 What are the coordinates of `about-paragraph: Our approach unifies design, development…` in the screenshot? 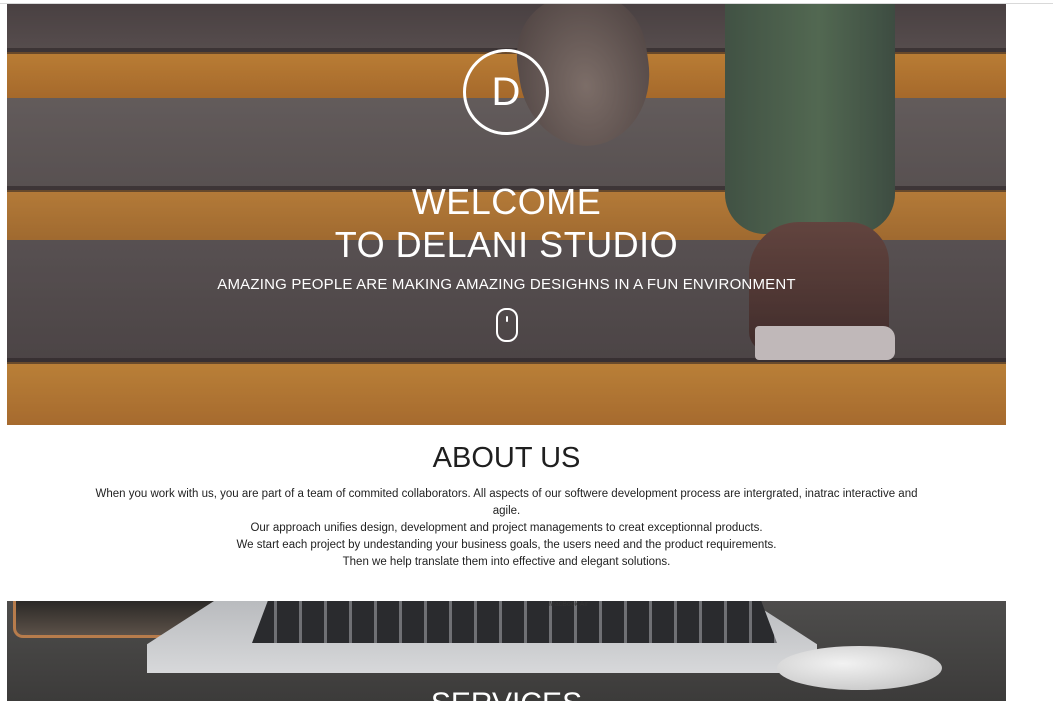 It's located at (506, 528).